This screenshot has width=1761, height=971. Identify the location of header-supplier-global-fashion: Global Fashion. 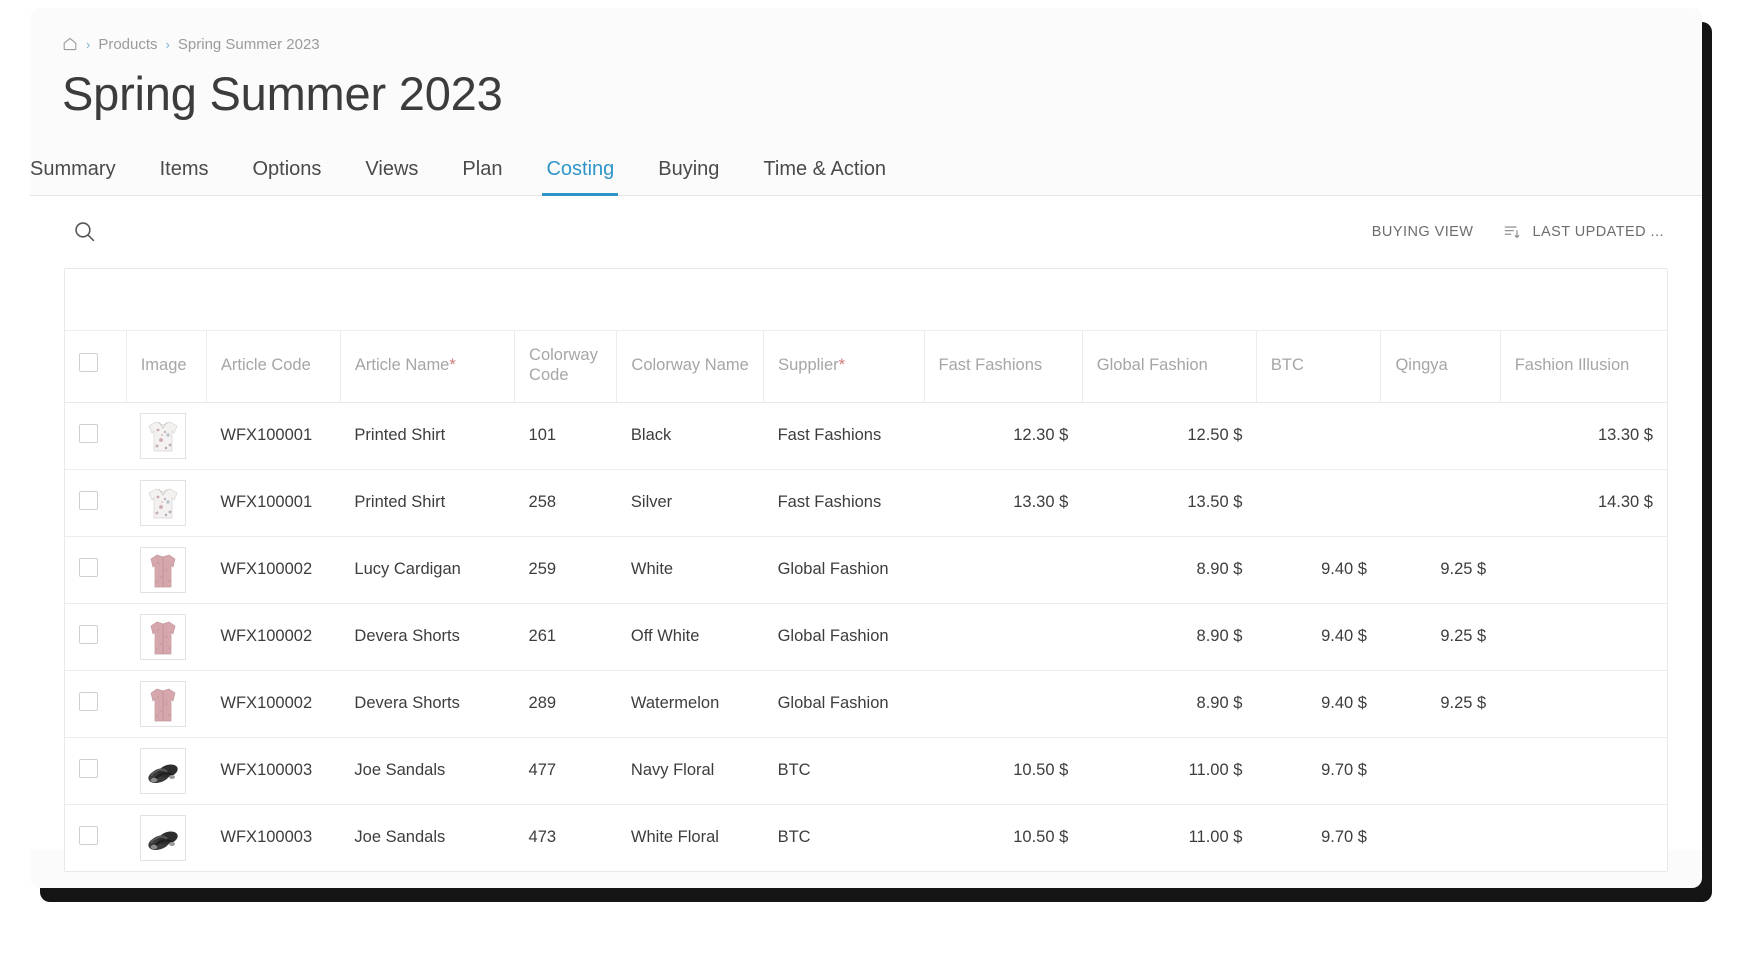
(1169, 366).